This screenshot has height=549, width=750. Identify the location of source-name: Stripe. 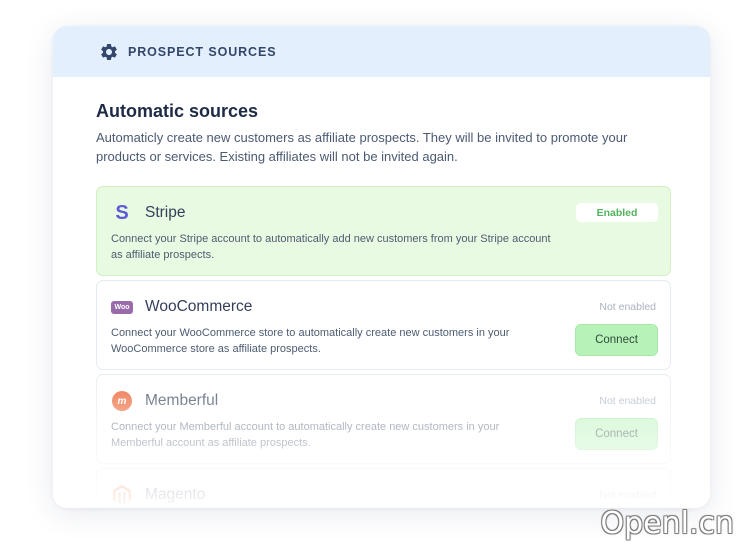
(165, 212).